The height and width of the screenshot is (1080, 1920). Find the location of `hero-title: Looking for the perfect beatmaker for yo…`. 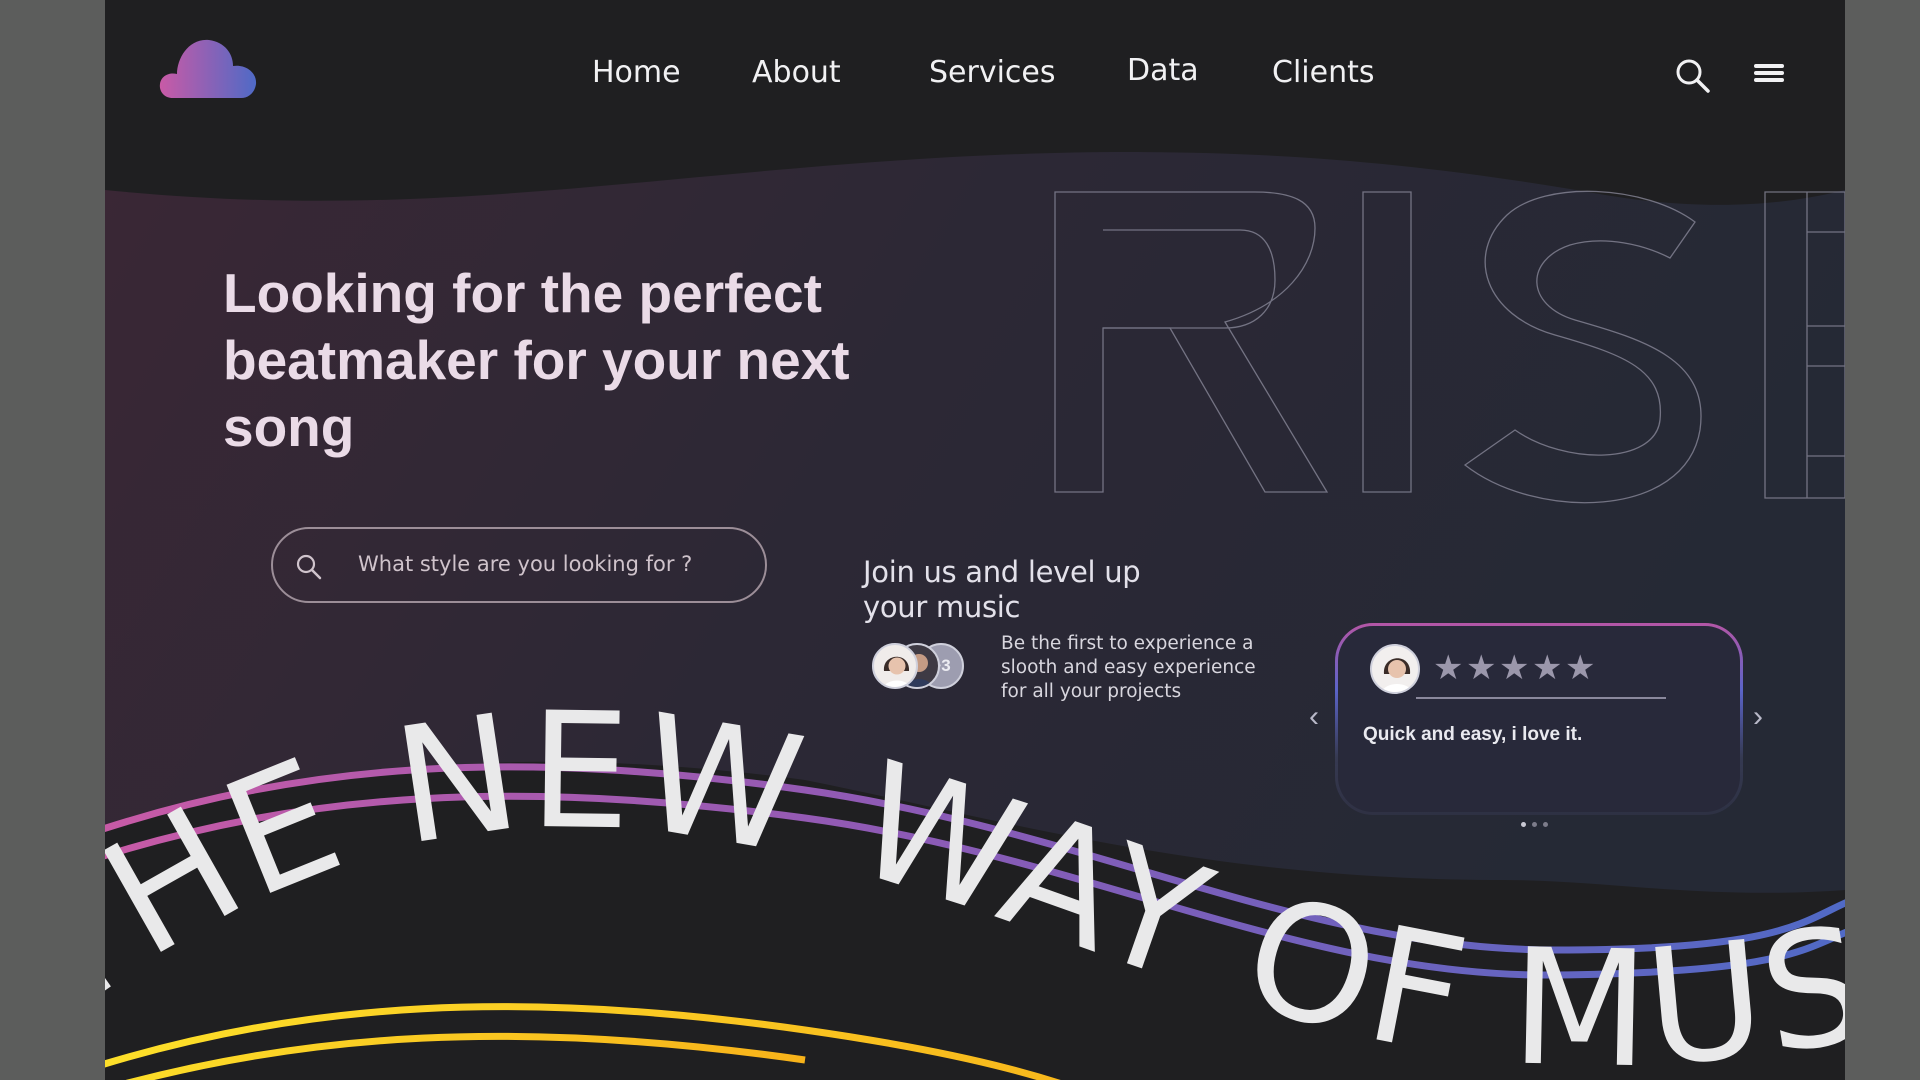

hero-title: Looking for the perfect beatmaker for yo… is located at coordinates (536, 360).